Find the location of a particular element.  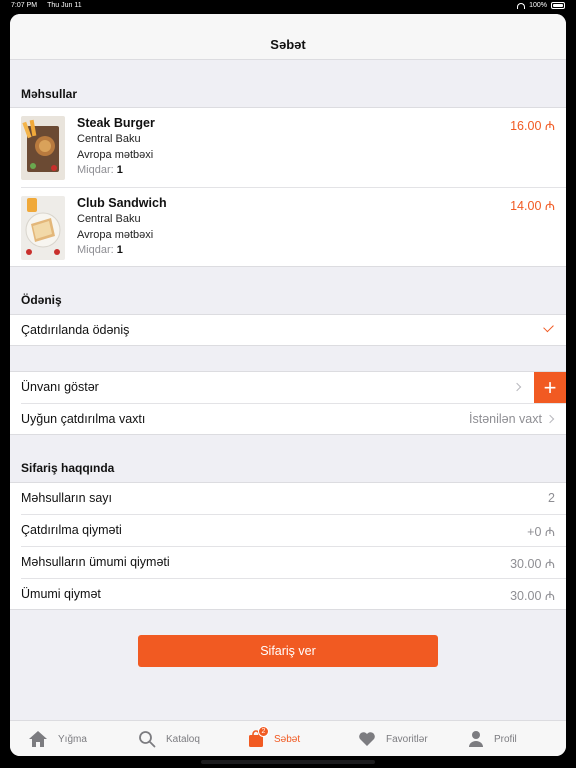

order-info-row: Çatdırılma qiyməti +0 ₼ is located at coordinates (288, 531).